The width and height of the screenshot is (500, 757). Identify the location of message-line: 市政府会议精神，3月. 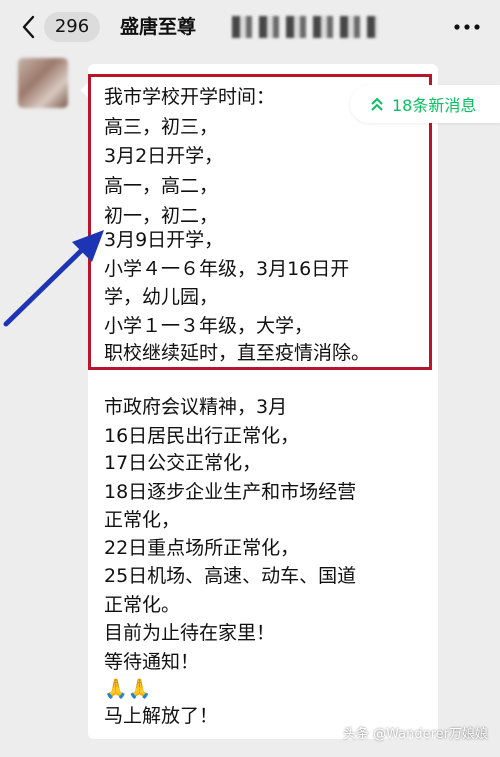
(196, 407).